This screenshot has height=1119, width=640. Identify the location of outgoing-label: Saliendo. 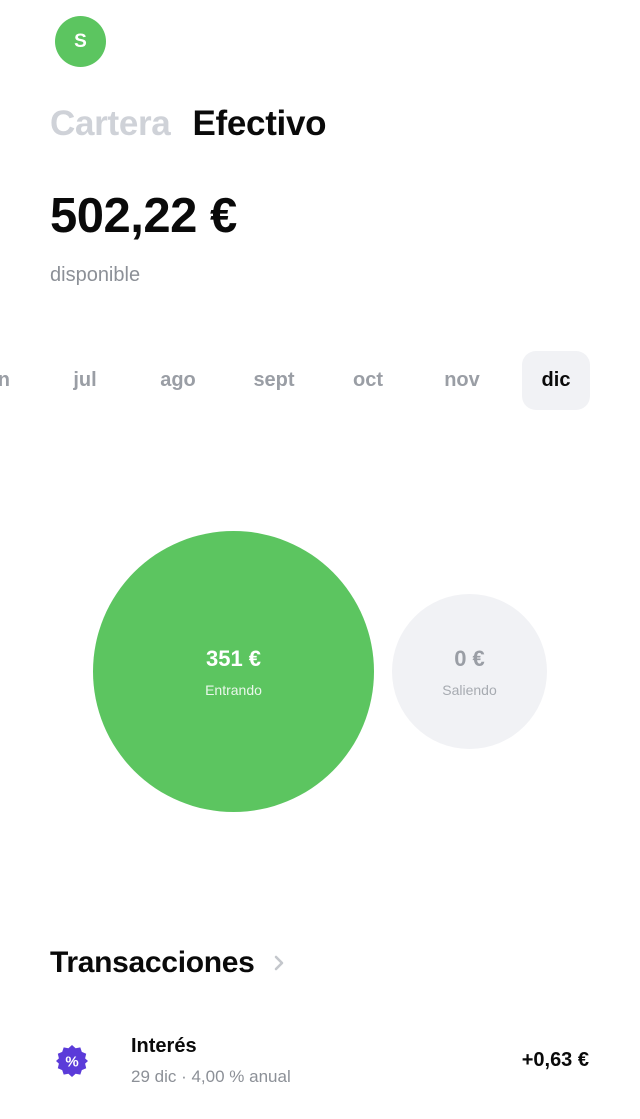
(469, 689).